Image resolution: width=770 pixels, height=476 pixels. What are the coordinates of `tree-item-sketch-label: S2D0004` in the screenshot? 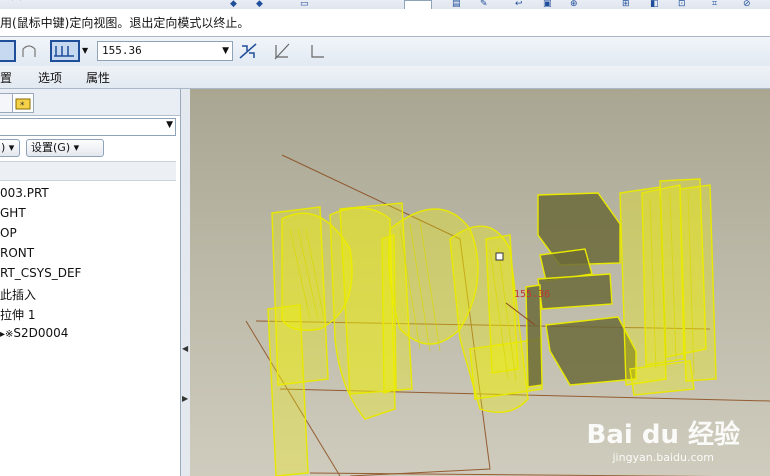 It's located at (41, 333).